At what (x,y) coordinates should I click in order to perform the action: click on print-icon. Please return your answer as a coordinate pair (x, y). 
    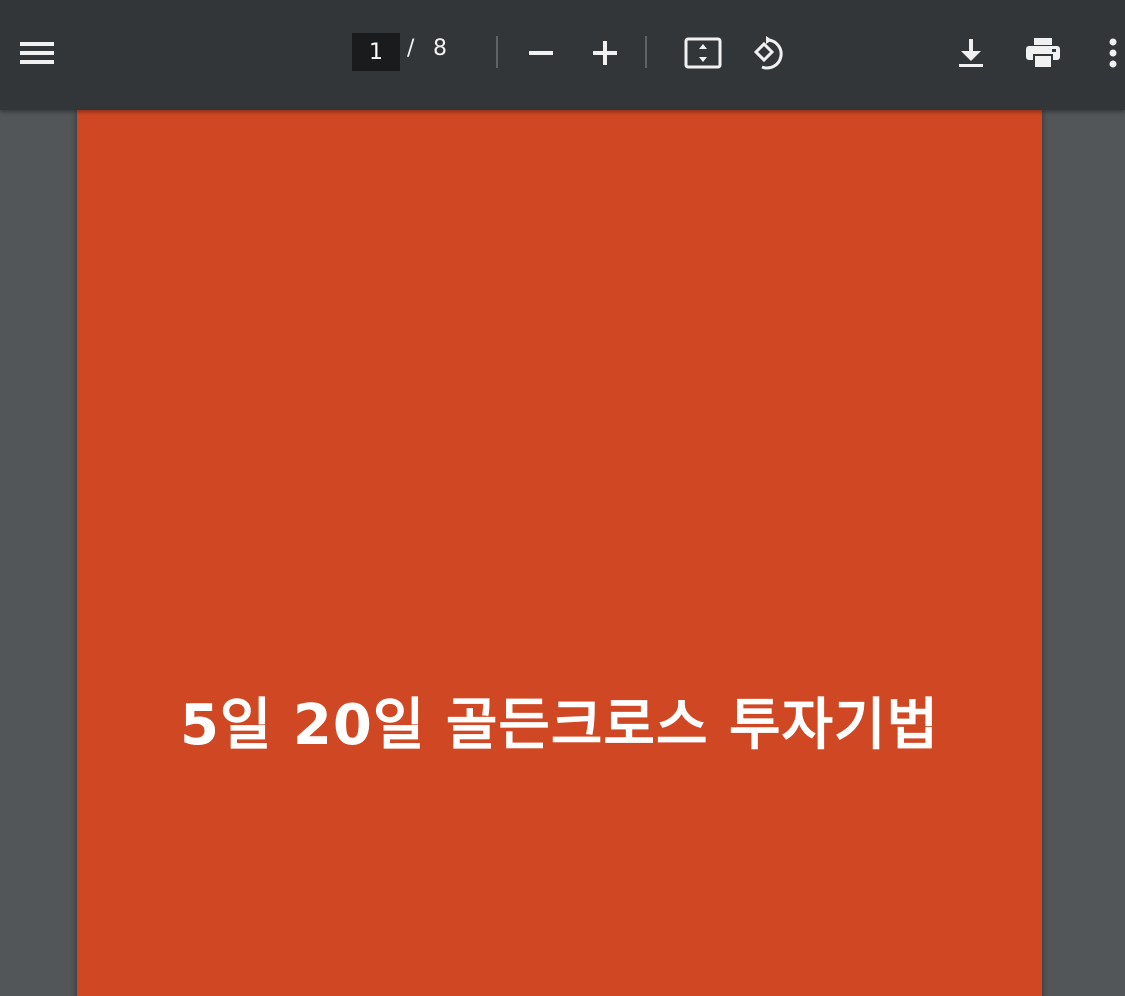
    Looking at the image, I should click on (1043, 53).